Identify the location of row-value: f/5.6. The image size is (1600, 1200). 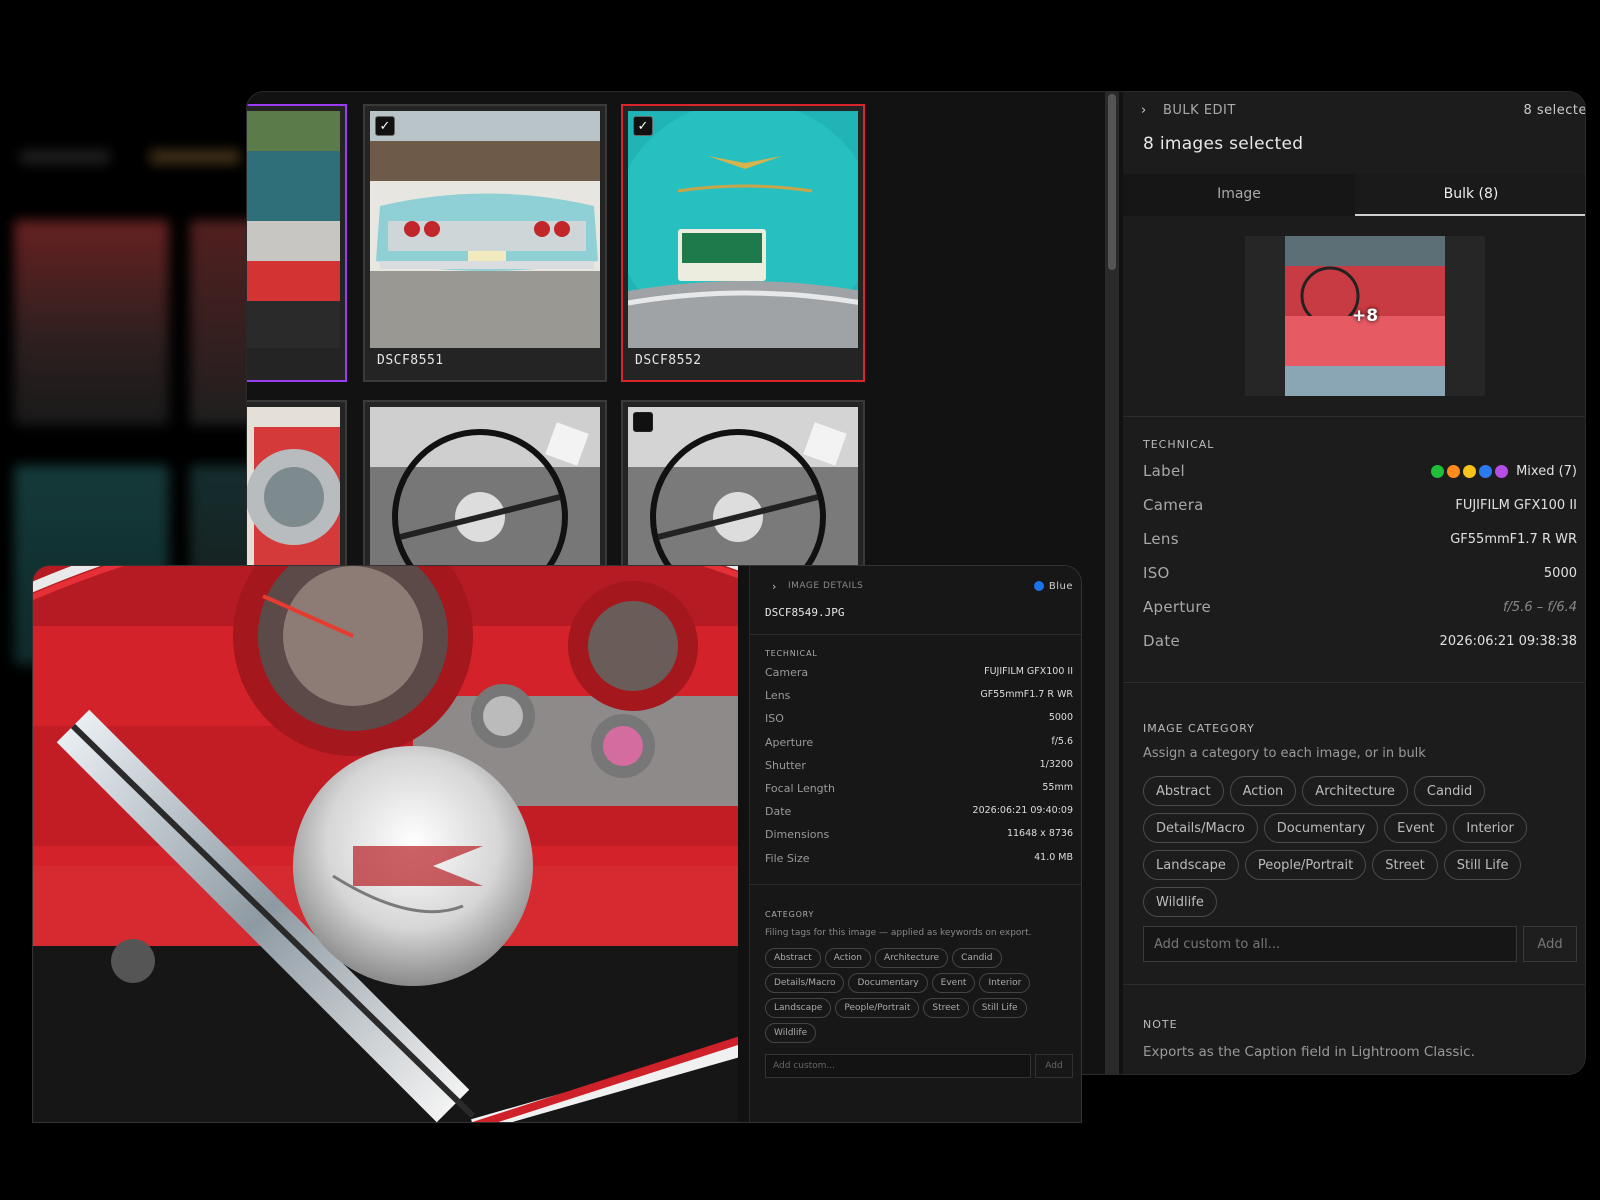
(1062, 741).